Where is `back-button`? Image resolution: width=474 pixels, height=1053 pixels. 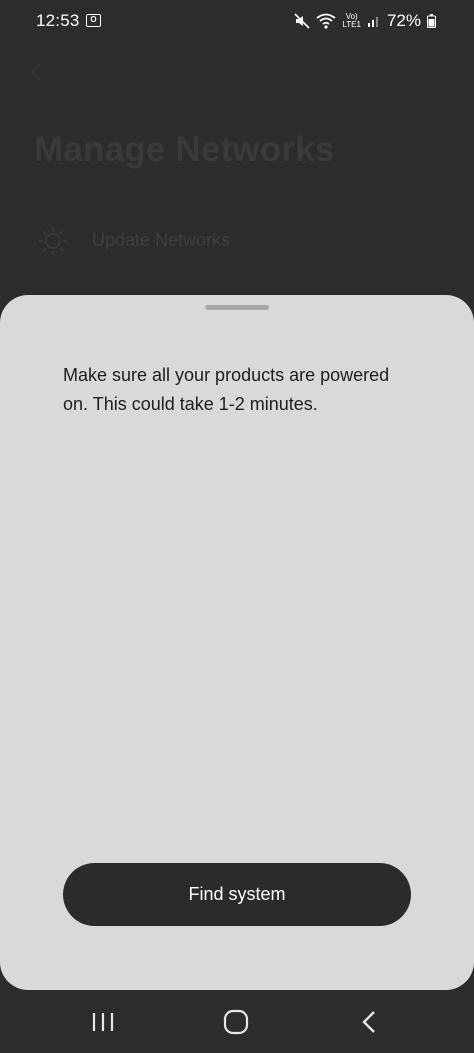 back-button is located at coordinates (369, 1022).